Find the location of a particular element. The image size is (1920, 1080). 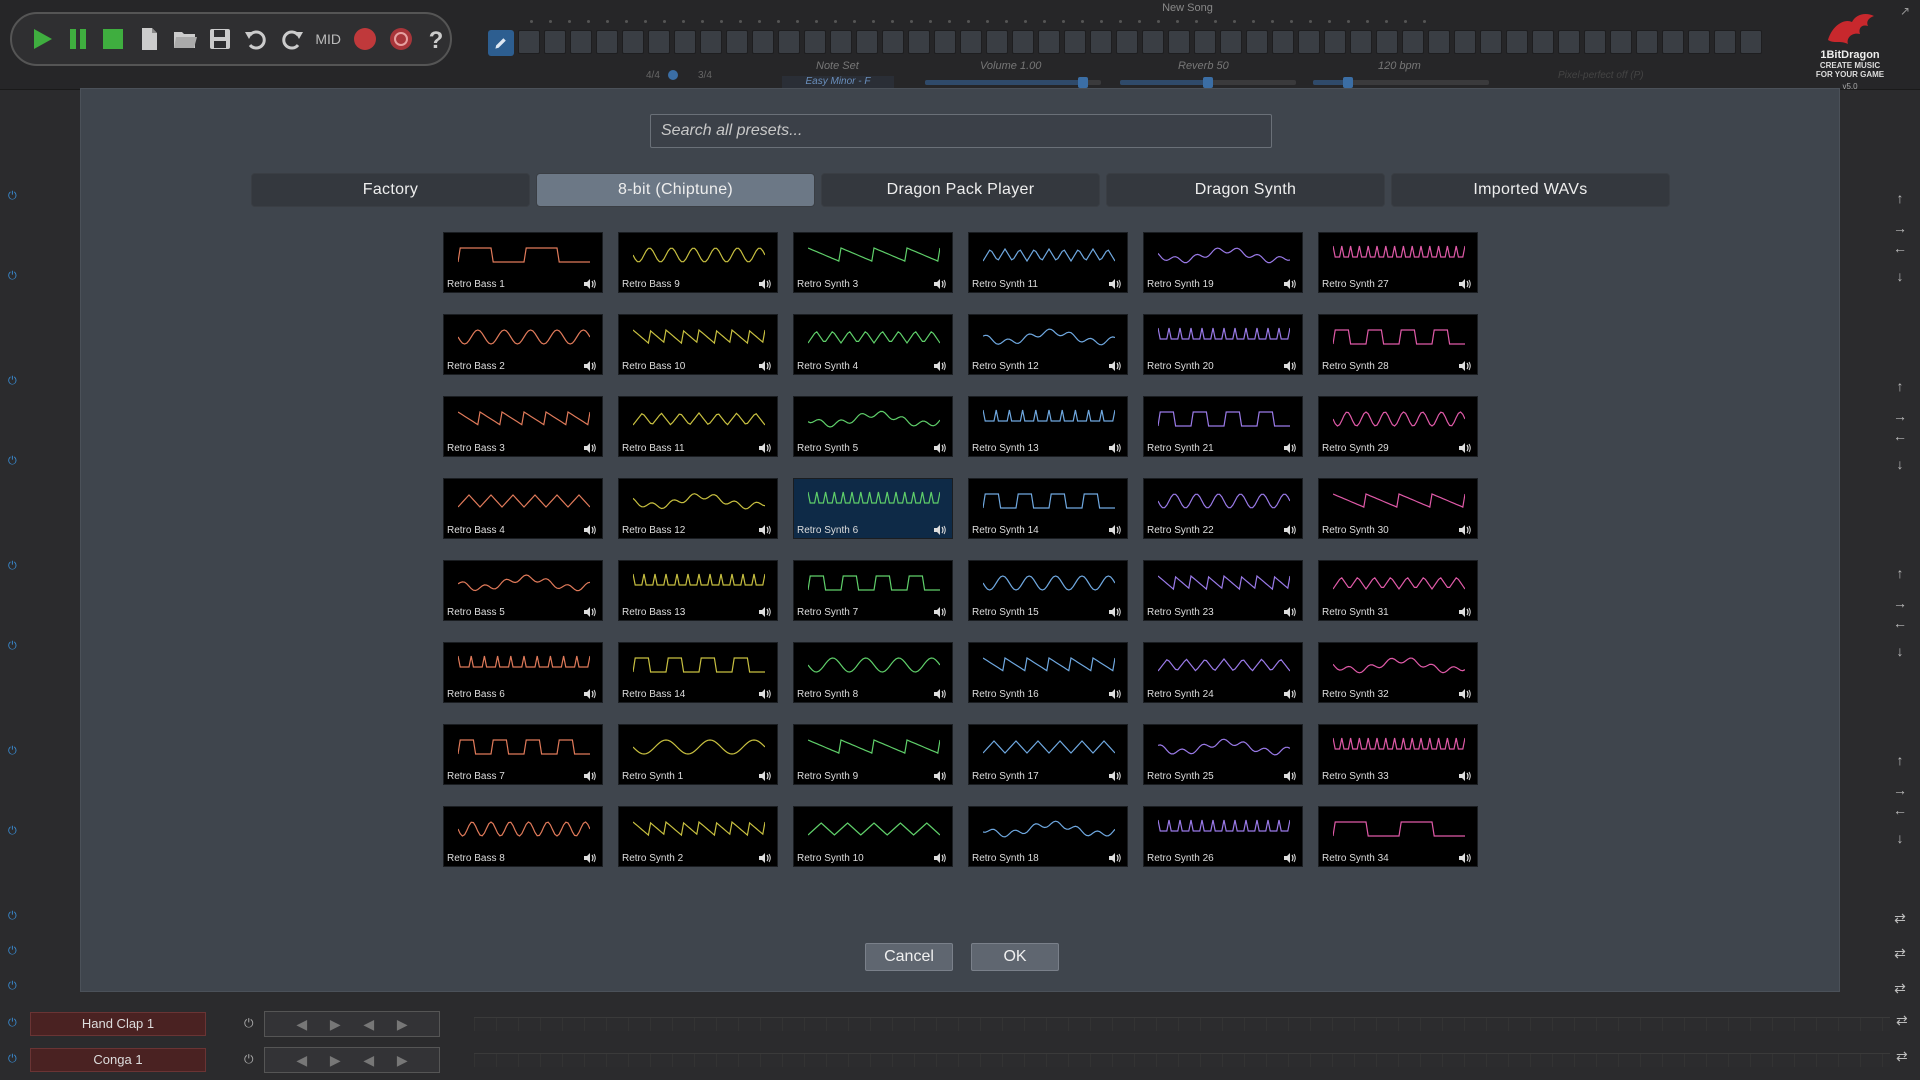

tab-factory: Factory is located at coordinates (390, 190).